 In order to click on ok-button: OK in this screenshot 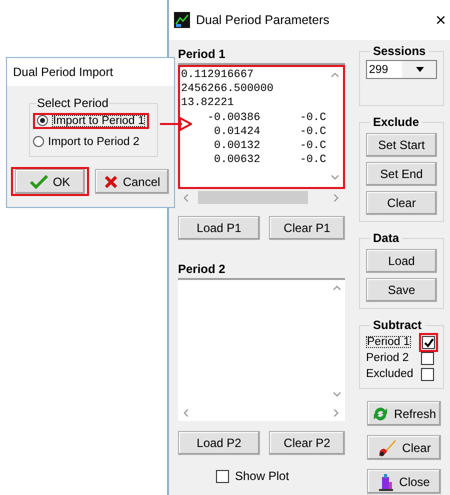, I will do `click(50, 181)`.